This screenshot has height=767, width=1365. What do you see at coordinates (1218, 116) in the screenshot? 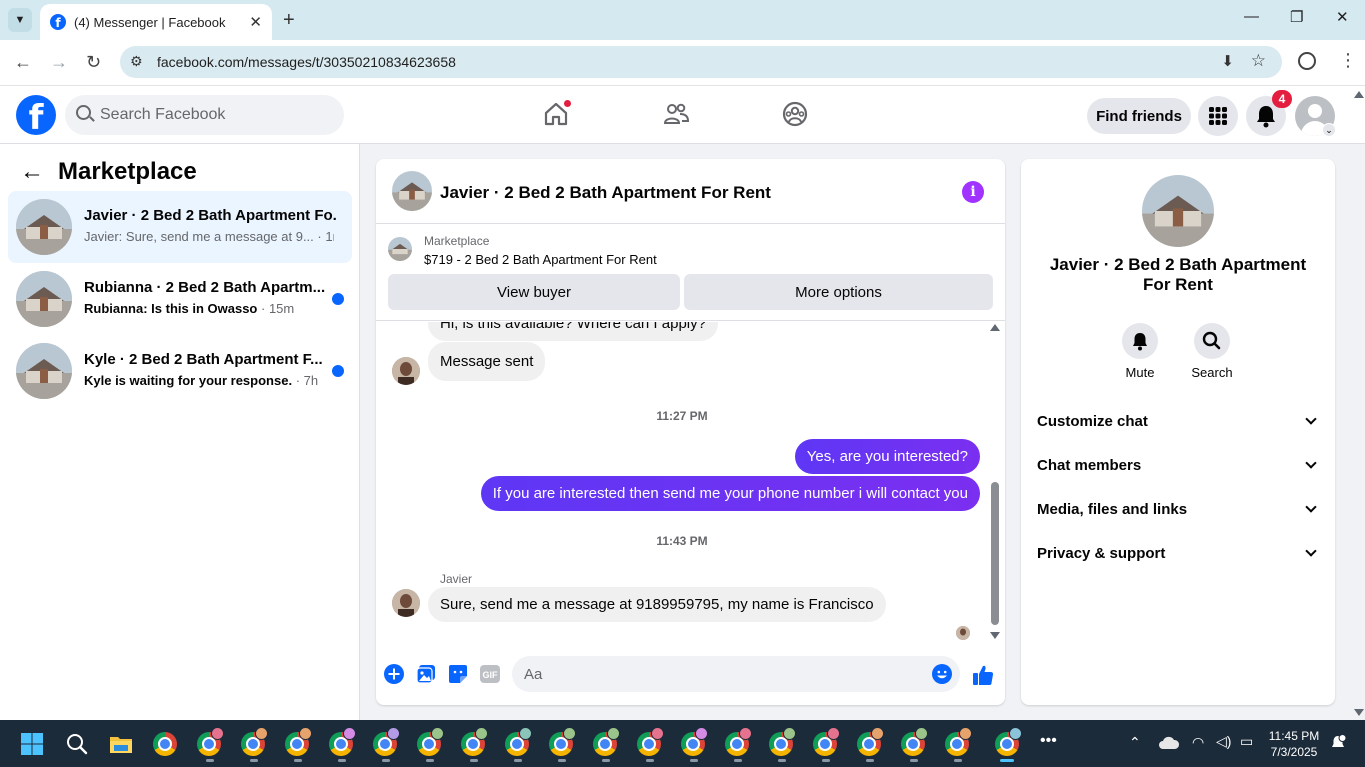
I see `menu-grid-button` at bounding box center [1218, 116].